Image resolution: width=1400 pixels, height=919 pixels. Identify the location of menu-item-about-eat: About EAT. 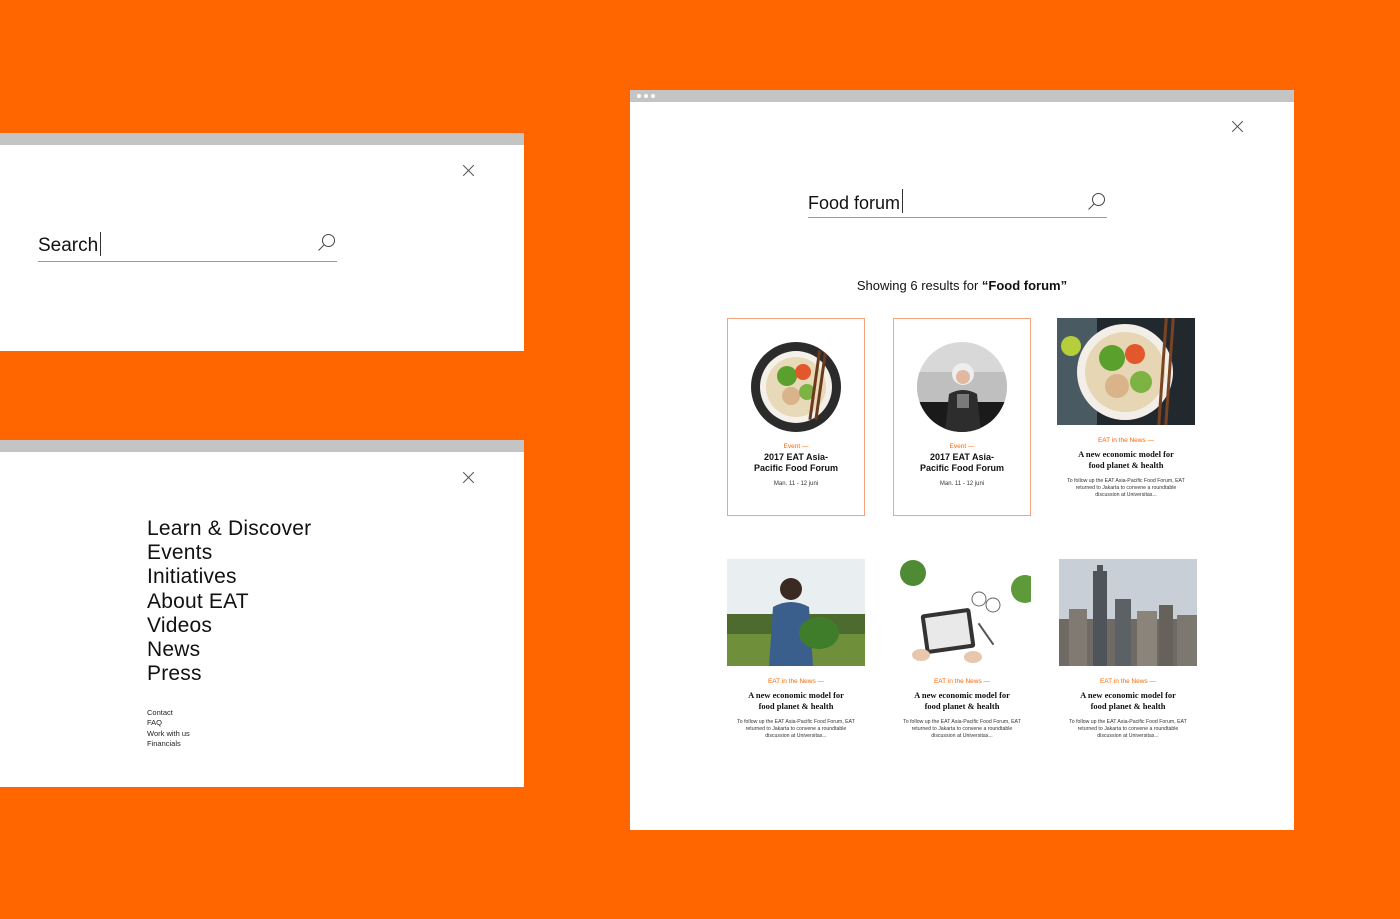
(229, 602).